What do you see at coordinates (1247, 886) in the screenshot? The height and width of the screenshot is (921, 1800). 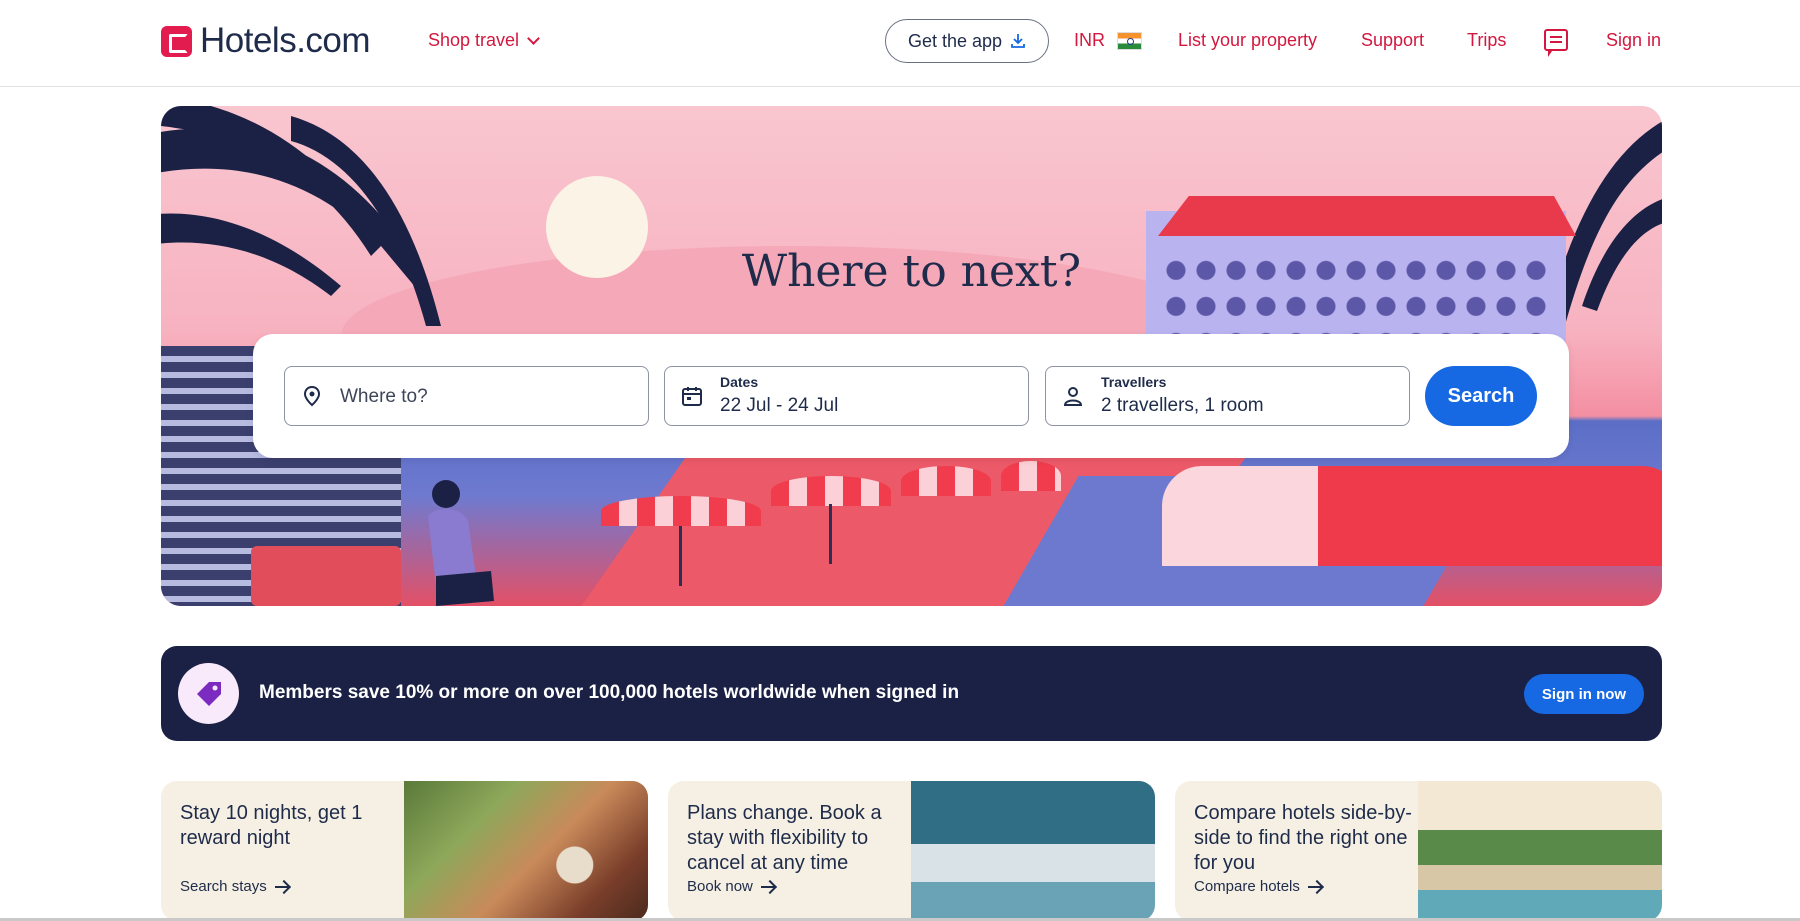 I see `promo-link-label: Compare hotels` at bounding box center [1247, 886].